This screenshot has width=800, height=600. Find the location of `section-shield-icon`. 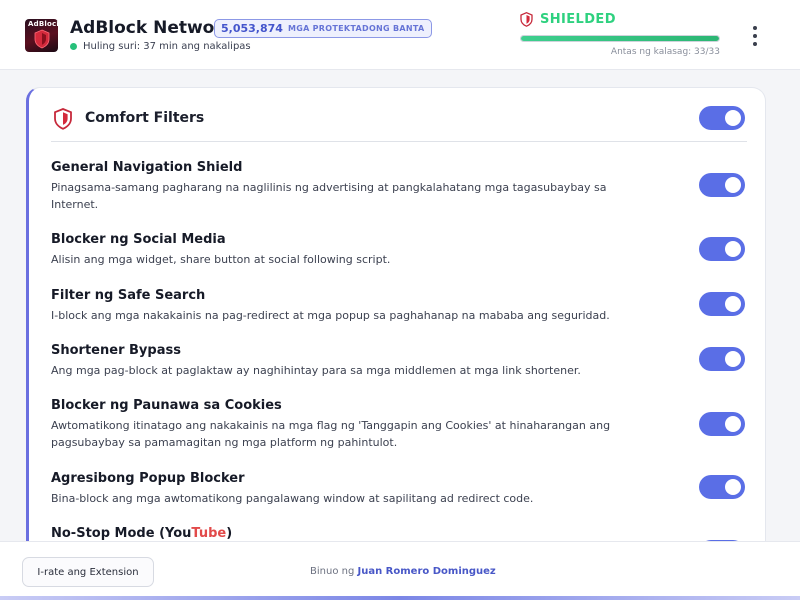

section-shield-icon is located at coordinates (63, 119).